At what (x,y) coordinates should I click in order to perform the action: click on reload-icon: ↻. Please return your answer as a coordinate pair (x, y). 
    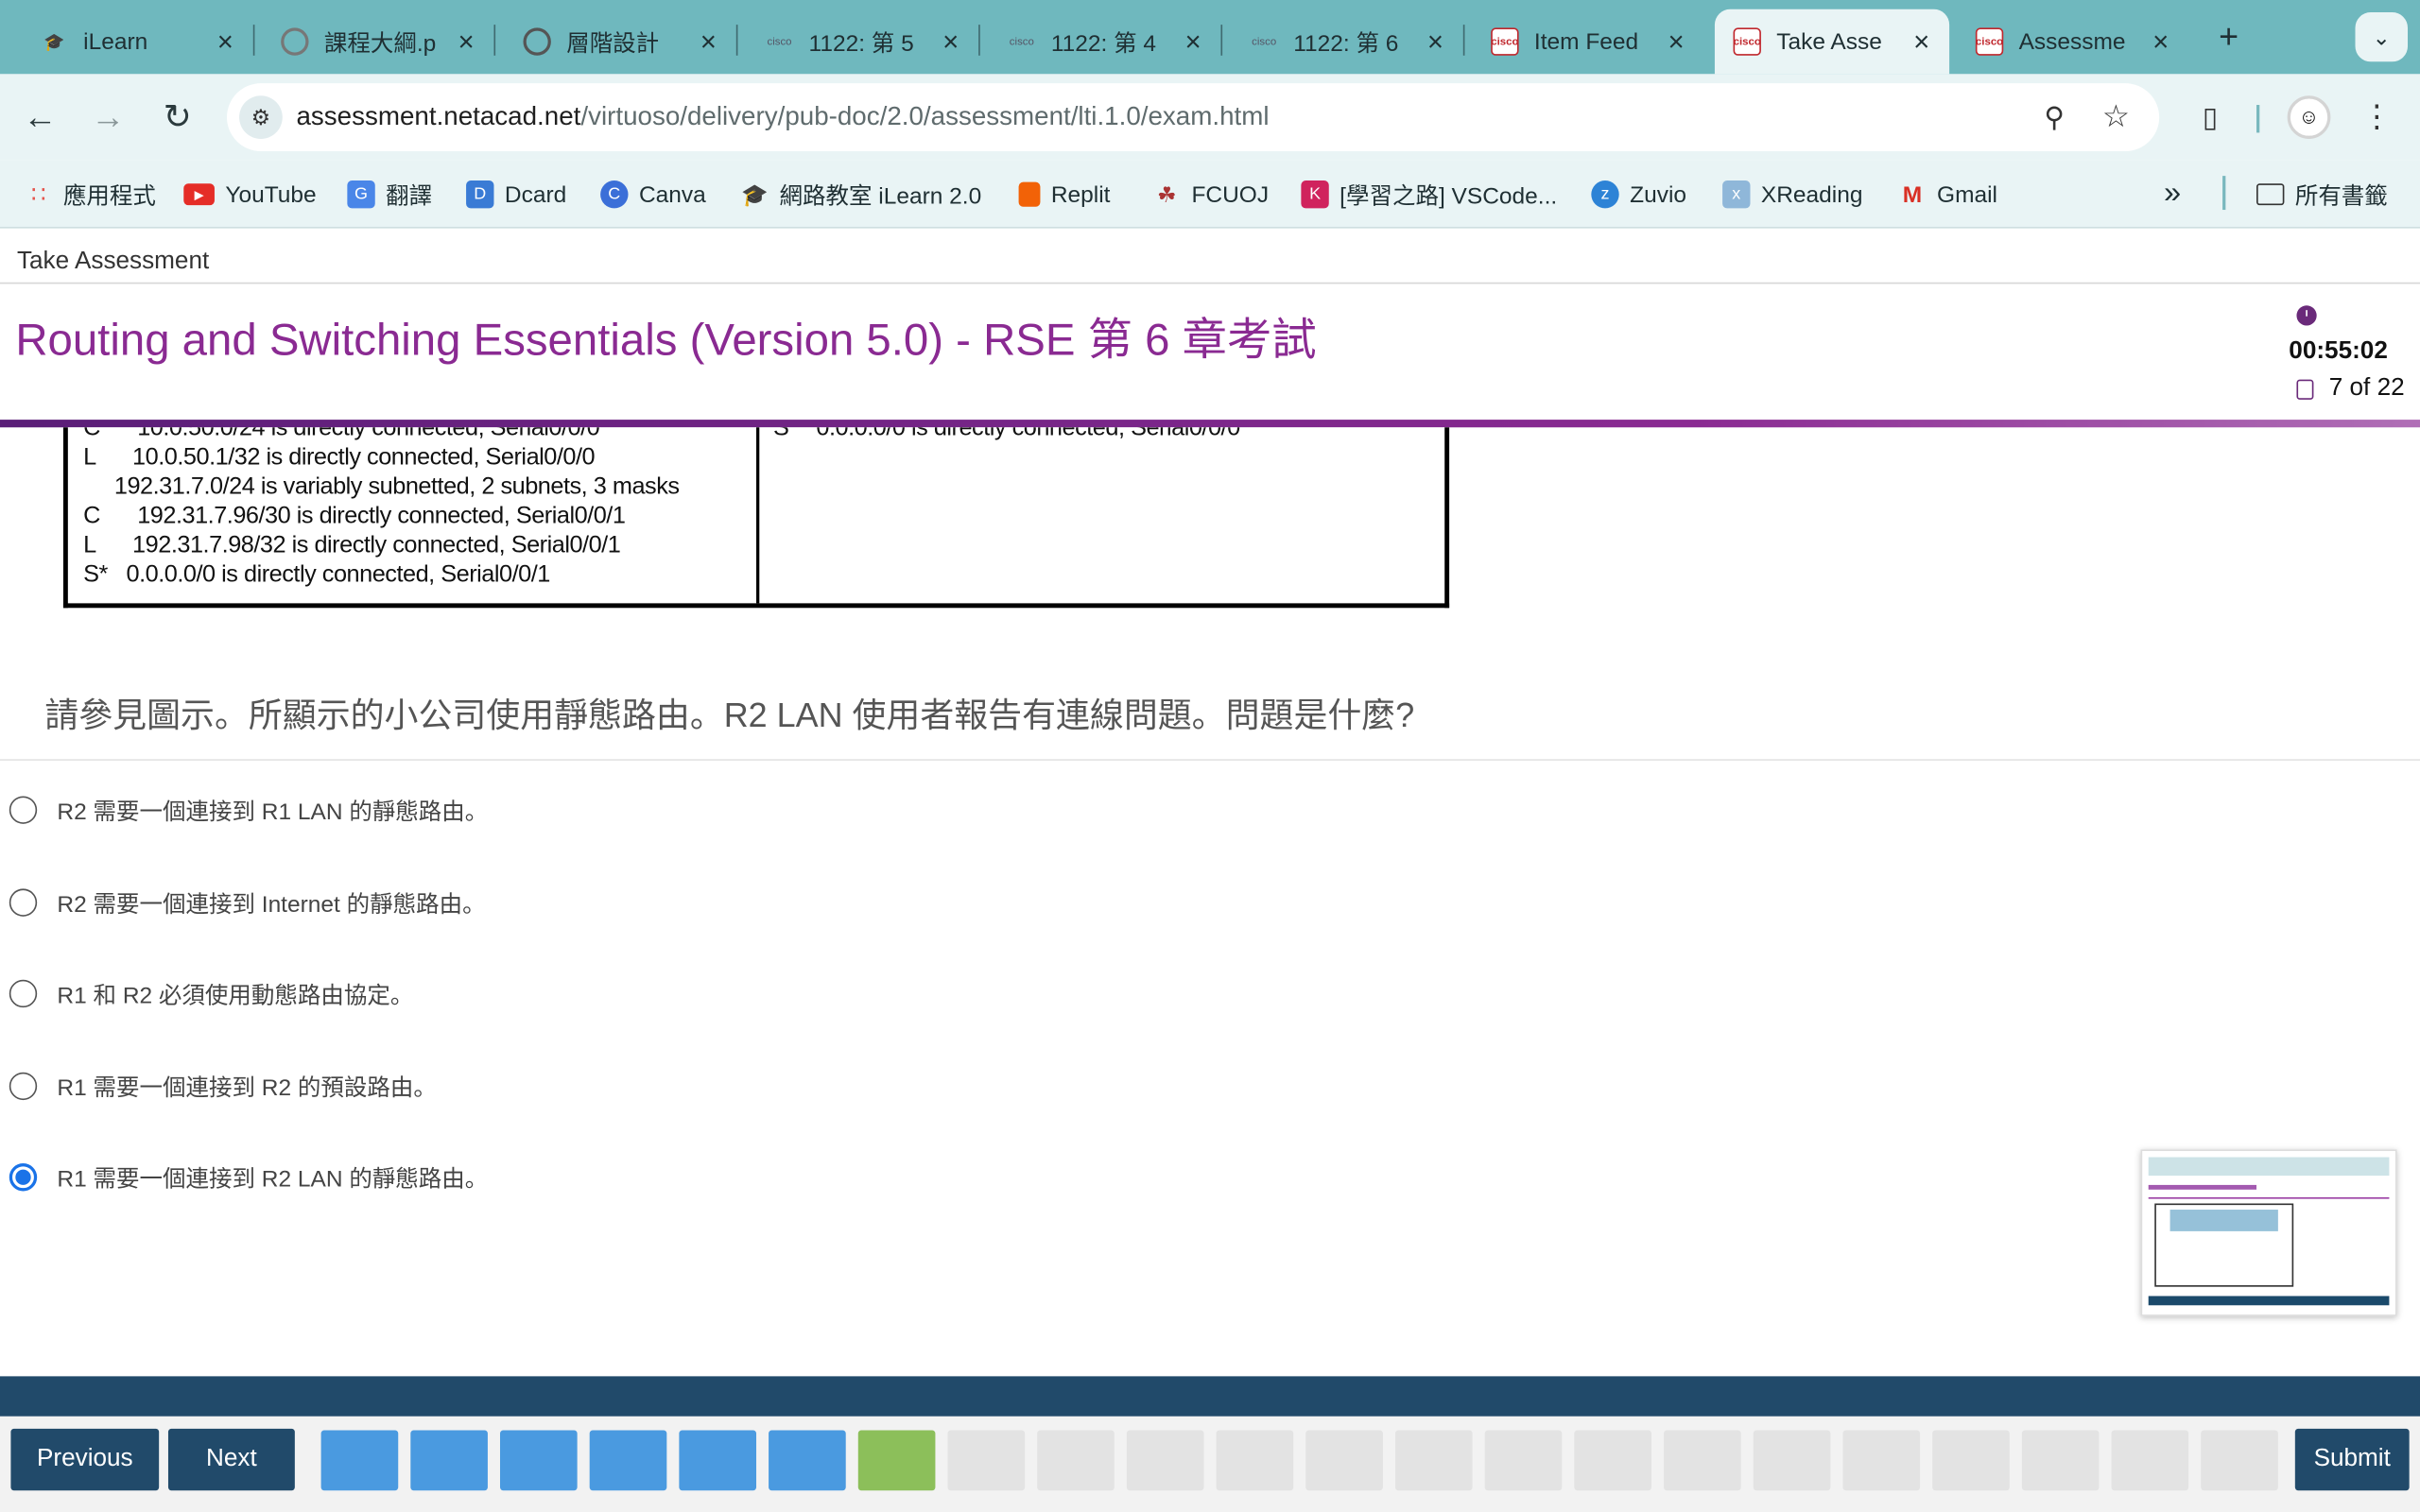
    Looking at the image, I should click on (177, 117).